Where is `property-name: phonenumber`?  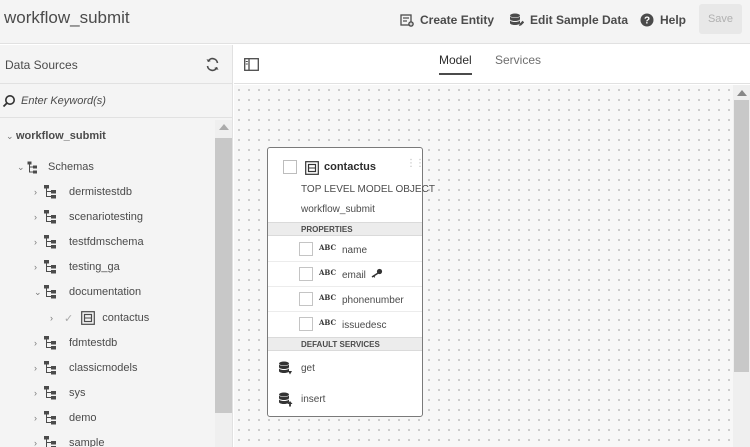 property-name: phonenumber is located at coordinates (373, 300).